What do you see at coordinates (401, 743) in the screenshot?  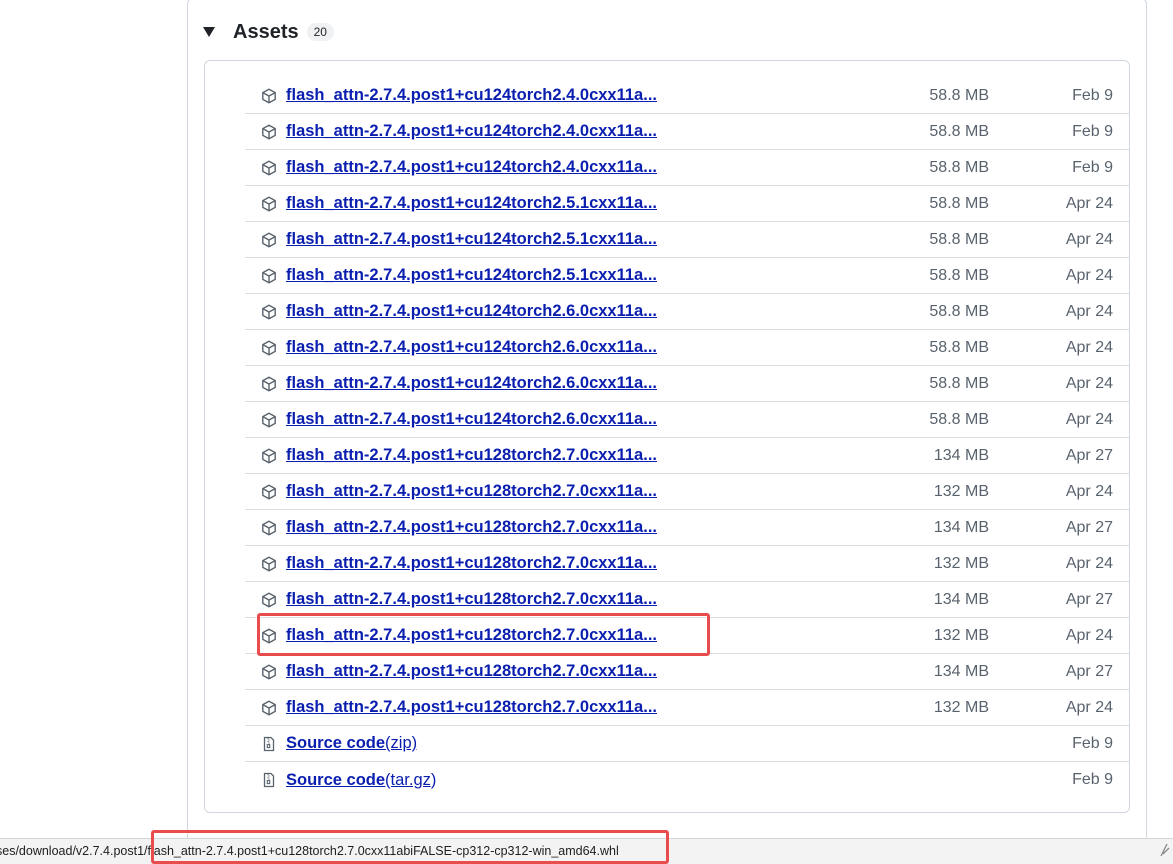 I see `asset-link-suffix: (zip)` at bounding box center [401, 743].